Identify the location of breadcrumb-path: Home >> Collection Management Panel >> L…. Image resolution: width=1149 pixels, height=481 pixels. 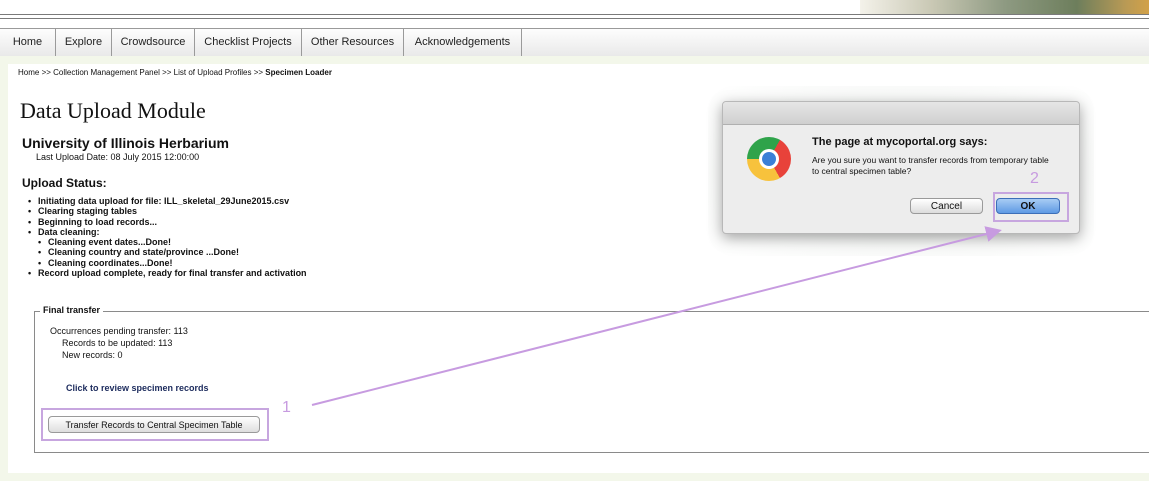
(141, 72).